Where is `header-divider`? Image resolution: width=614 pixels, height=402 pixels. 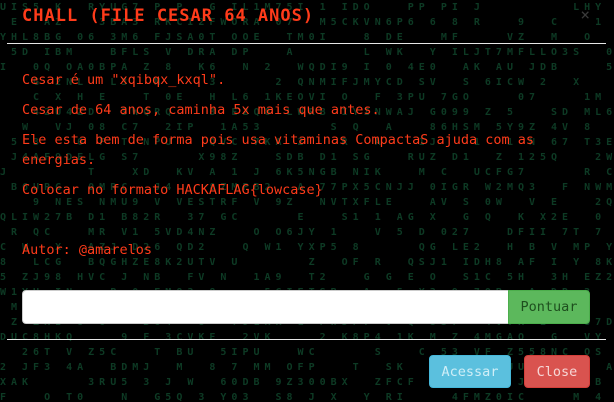 header-divider is located at coordinates (306, 43).